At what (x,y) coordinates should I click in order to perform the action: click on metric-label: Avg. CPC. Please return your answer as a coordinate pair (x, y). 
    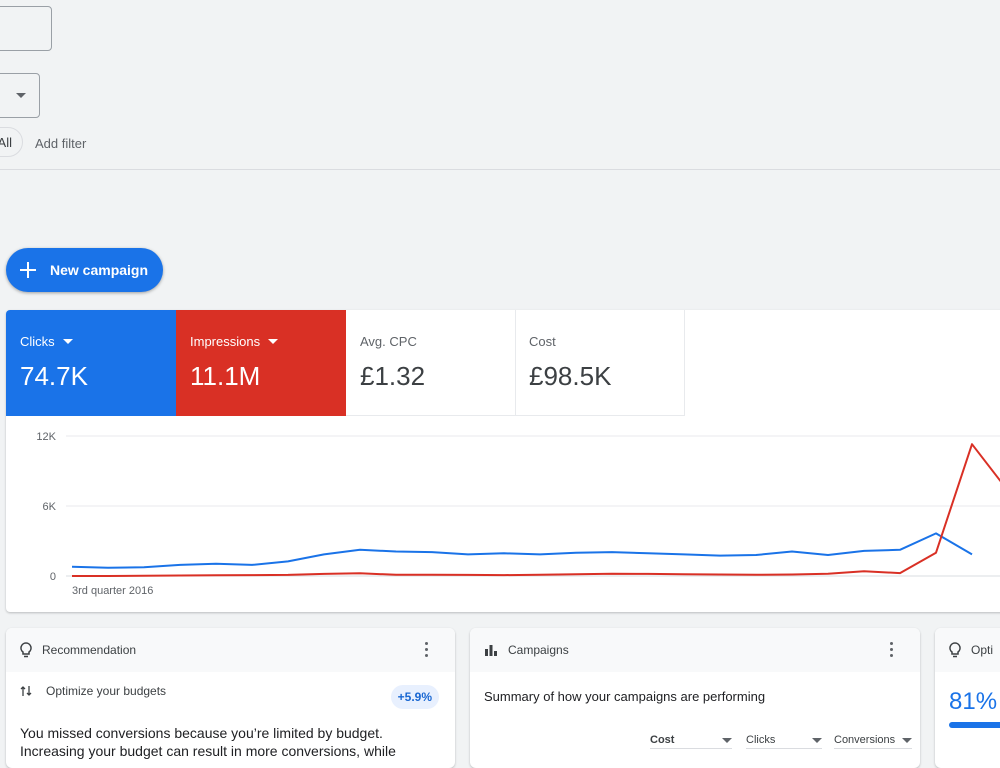
    Looking at the image, I should click on (388, 341).